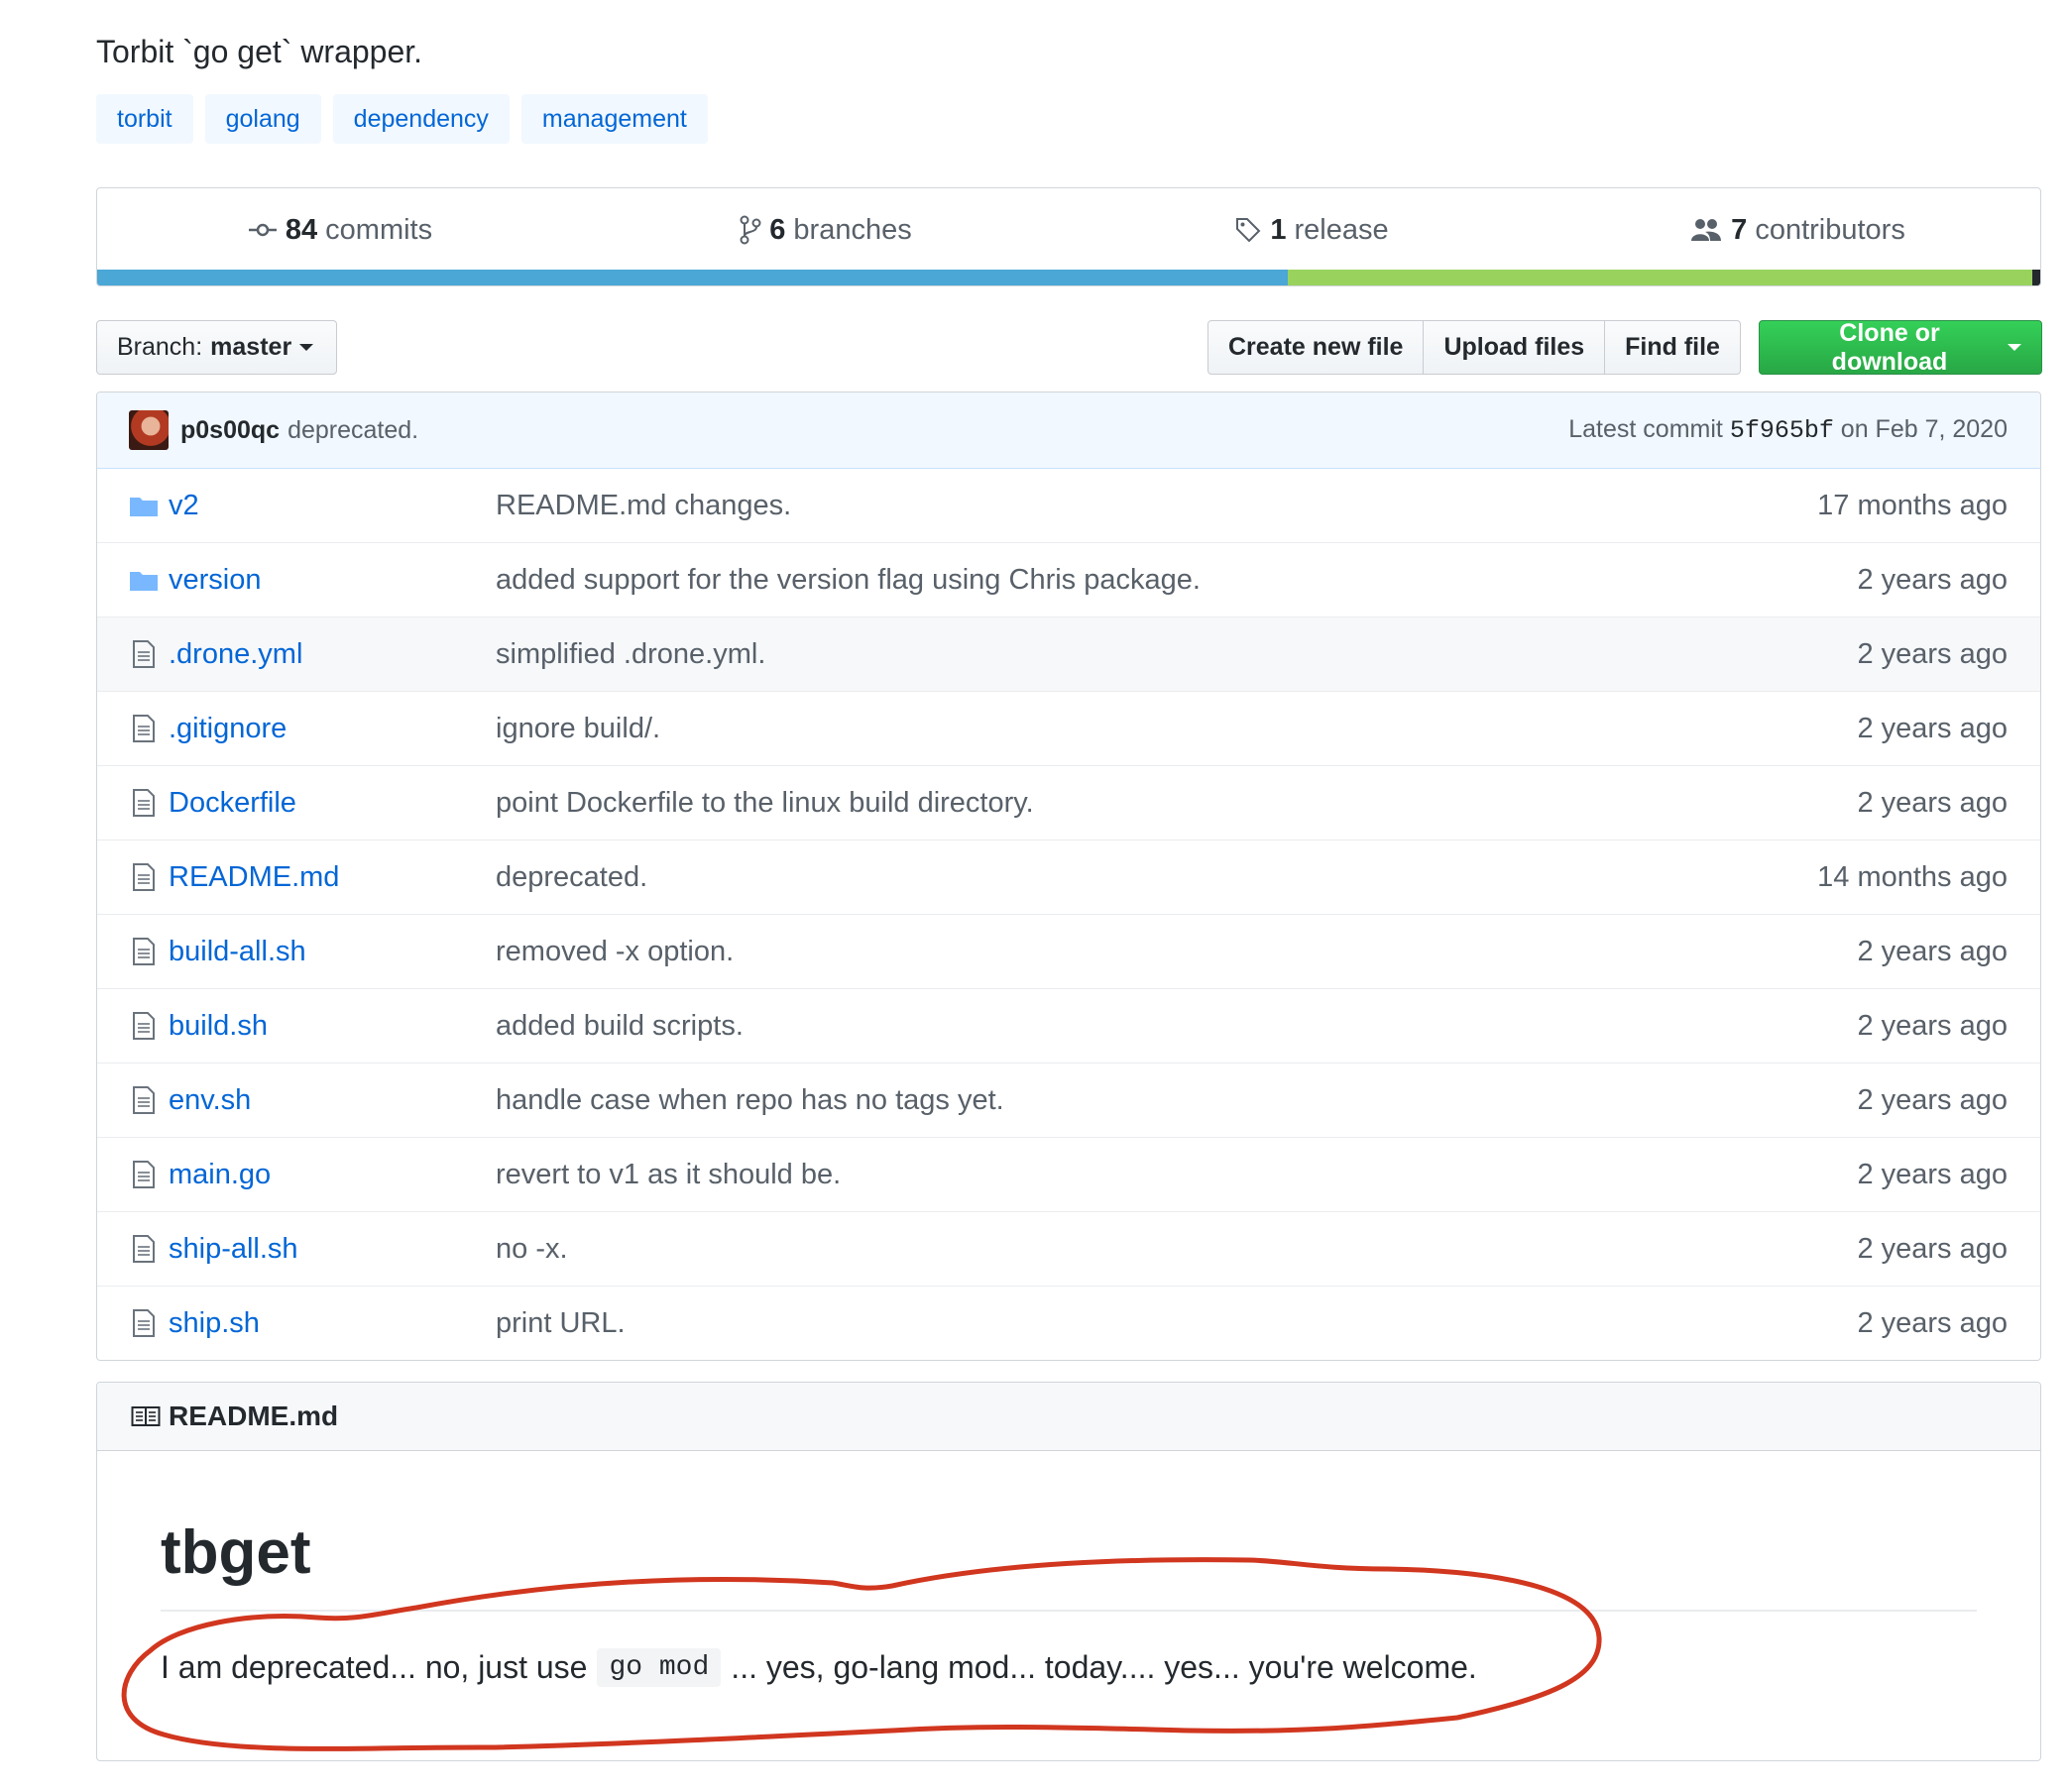 This screenshot has width=2068, height=1792. What do you see at coordinates (1069, 1611) in the screenshot?
I see `readme-divider` at bounding box center [1069, 1611].